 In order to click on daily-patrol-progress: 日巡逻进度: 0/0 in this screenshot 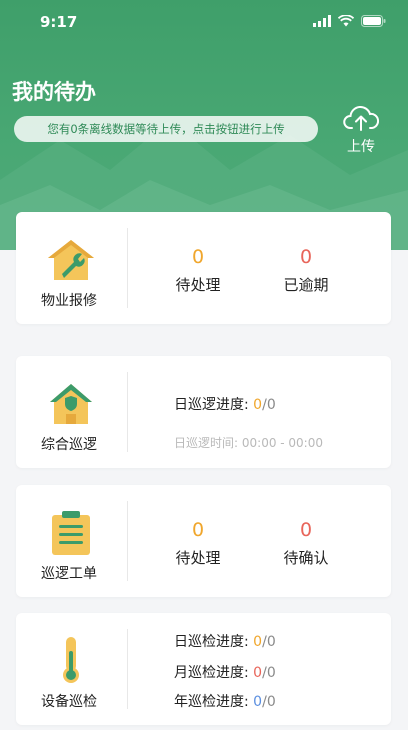, I will do `click(225, 404)`.